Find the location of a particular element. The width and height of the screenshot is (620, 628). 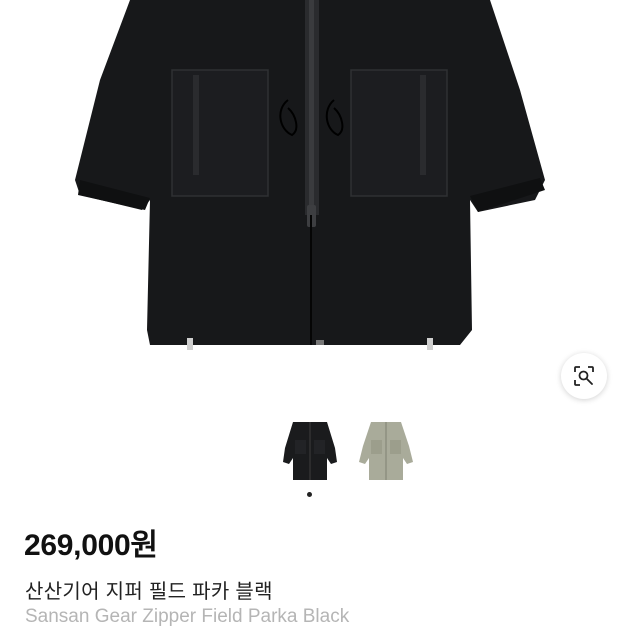

thumbnail-khaki is located at coordinates (386, 451).